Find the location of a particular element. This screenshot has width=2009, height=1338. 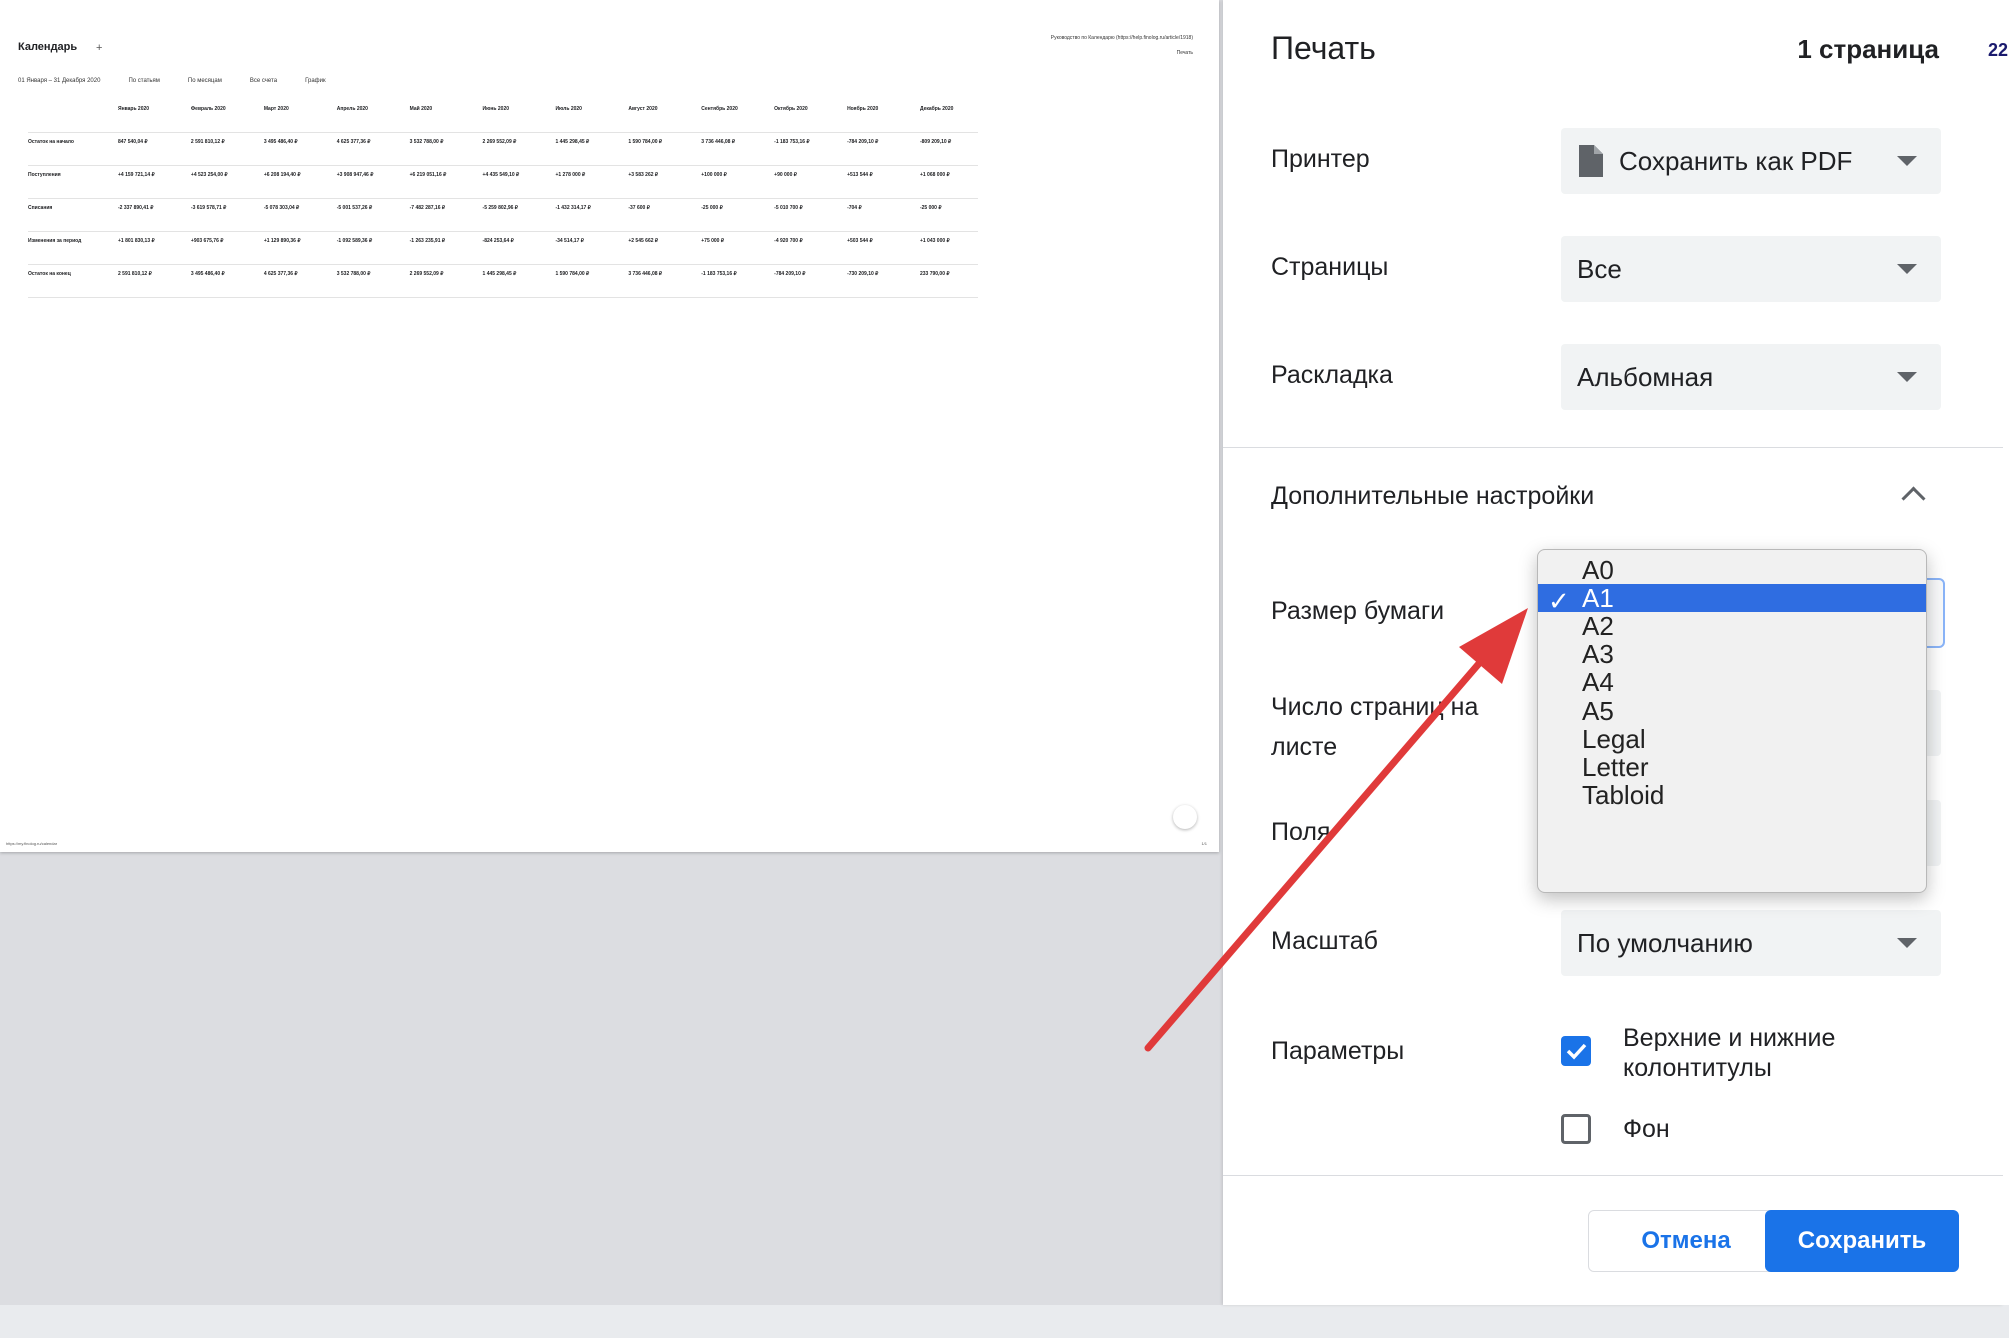

preview-url: https://my.finolog.ru/calendar is located at coordinates (32, 843).